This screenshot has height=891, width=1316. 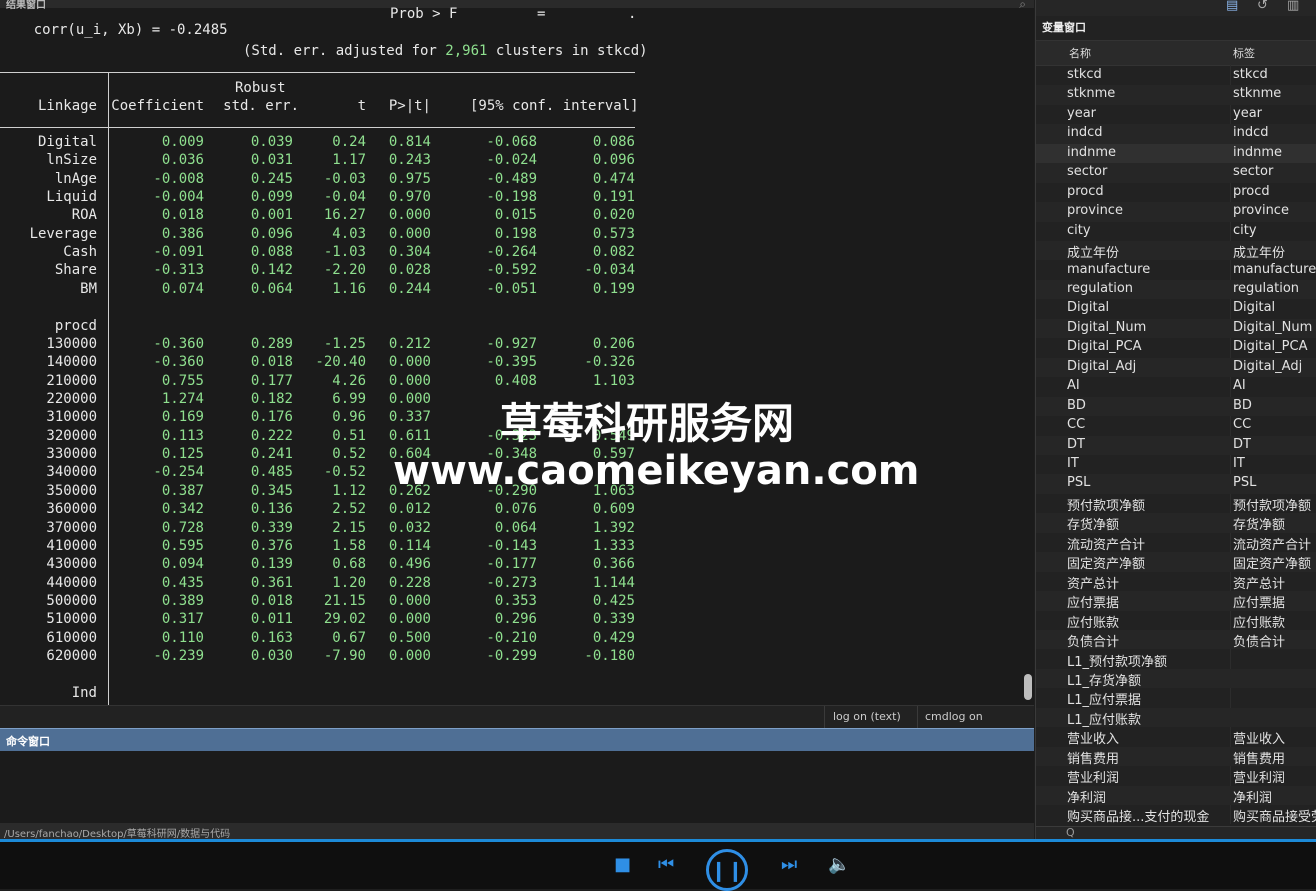 I want to click on variable-row: regulation regulation, so click(x=1176, y=289).